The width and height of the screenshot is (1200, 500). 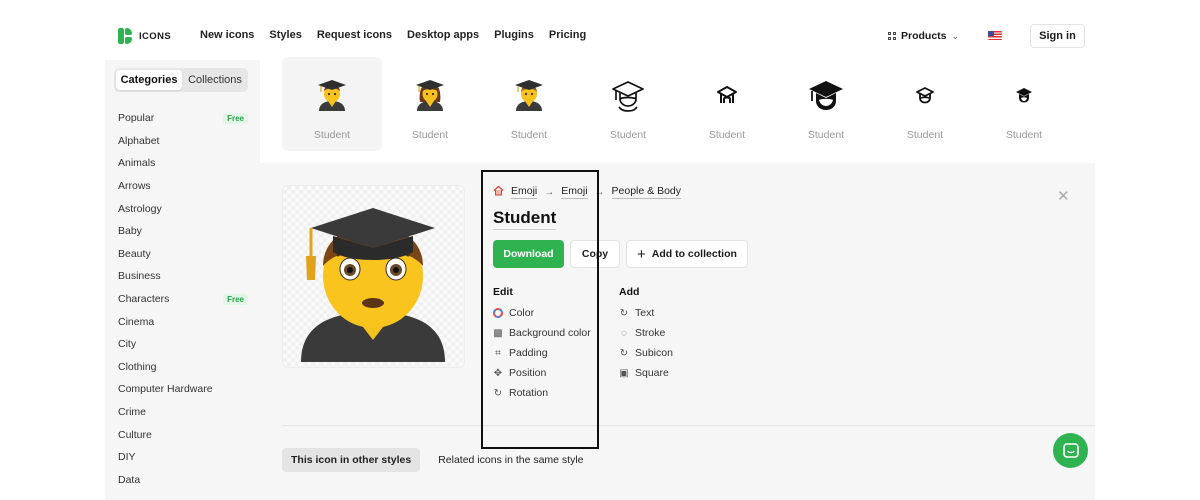 I want to click on variant-student-emoji-man: Student, so click(x=332, y=104).